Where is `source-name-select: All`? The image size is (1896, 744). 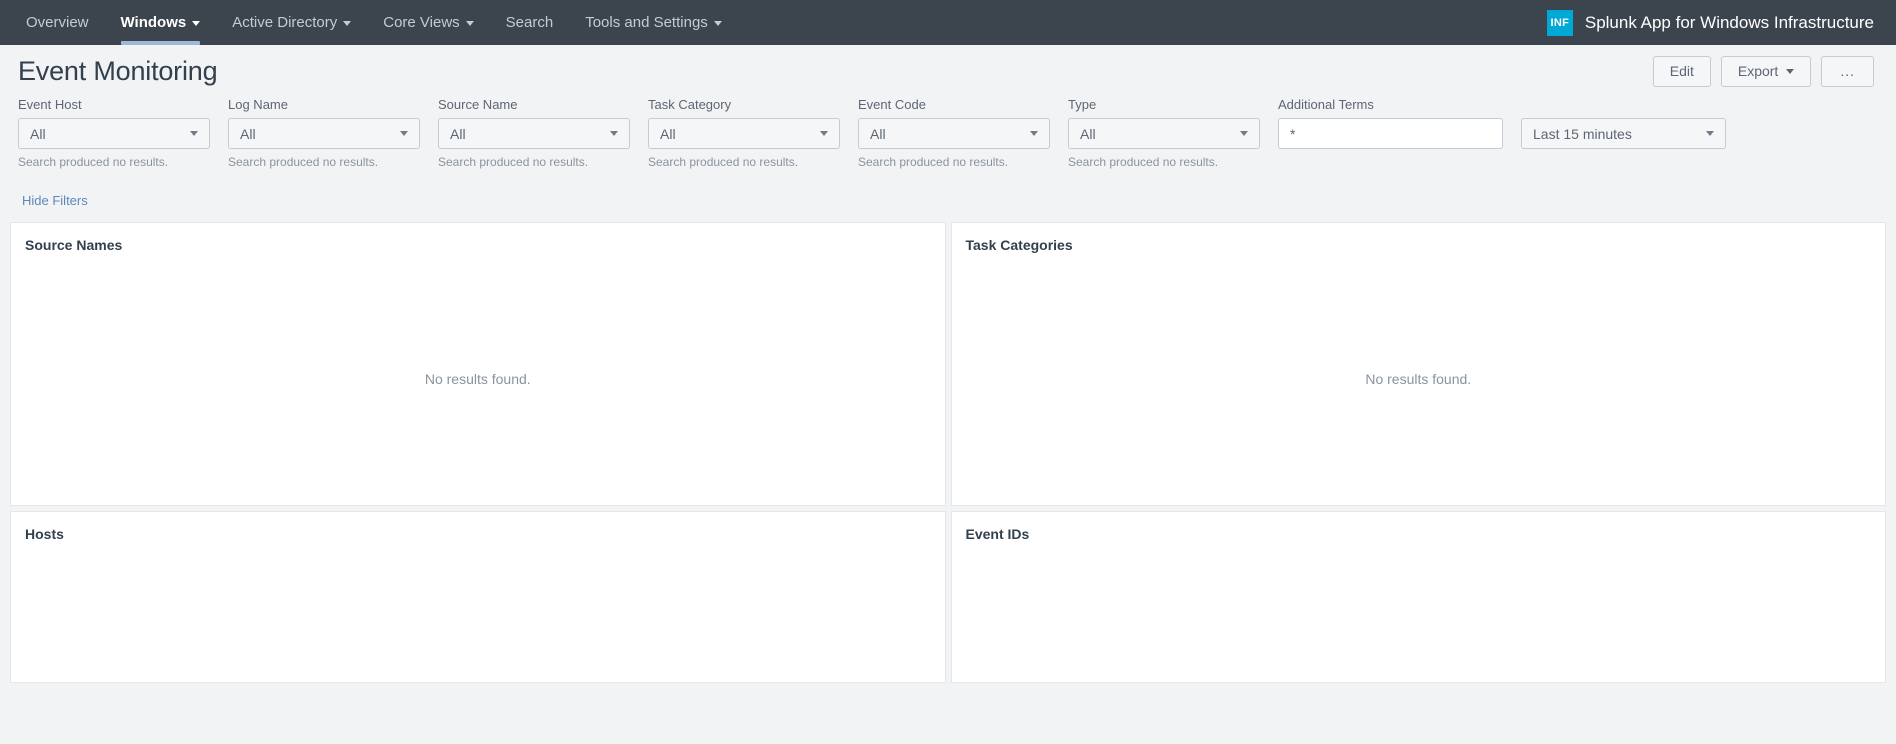 source-name-select: All is located at coordinates (534, 133).